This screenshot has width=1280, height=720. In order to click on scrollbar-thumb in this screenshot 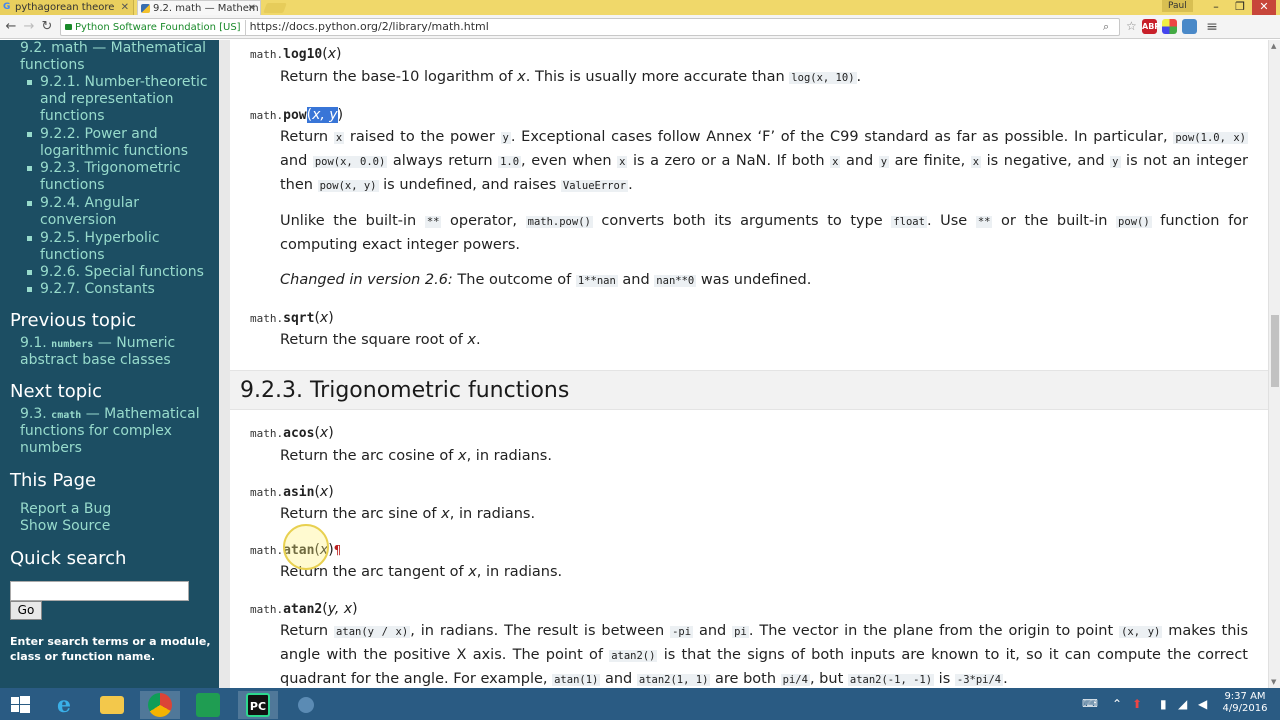, I will do `click(1275, 351)`.